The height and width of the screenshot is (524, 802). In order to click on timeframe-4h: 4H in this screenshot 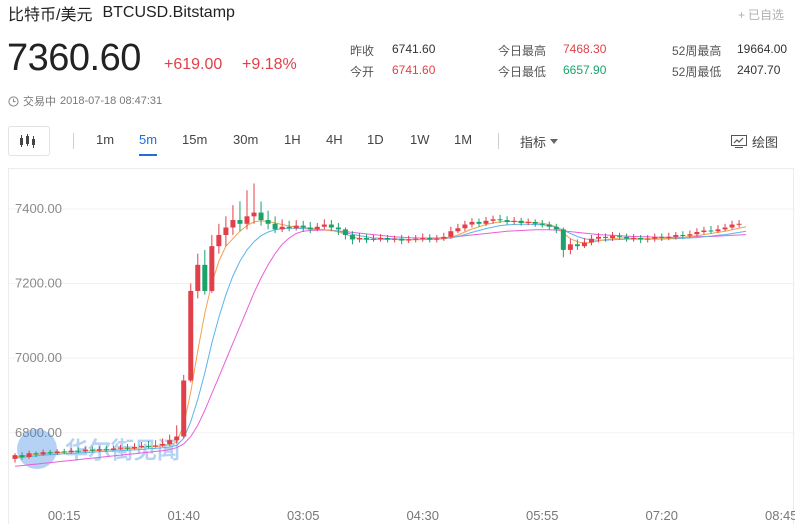, I will do `click(334, 139)`.